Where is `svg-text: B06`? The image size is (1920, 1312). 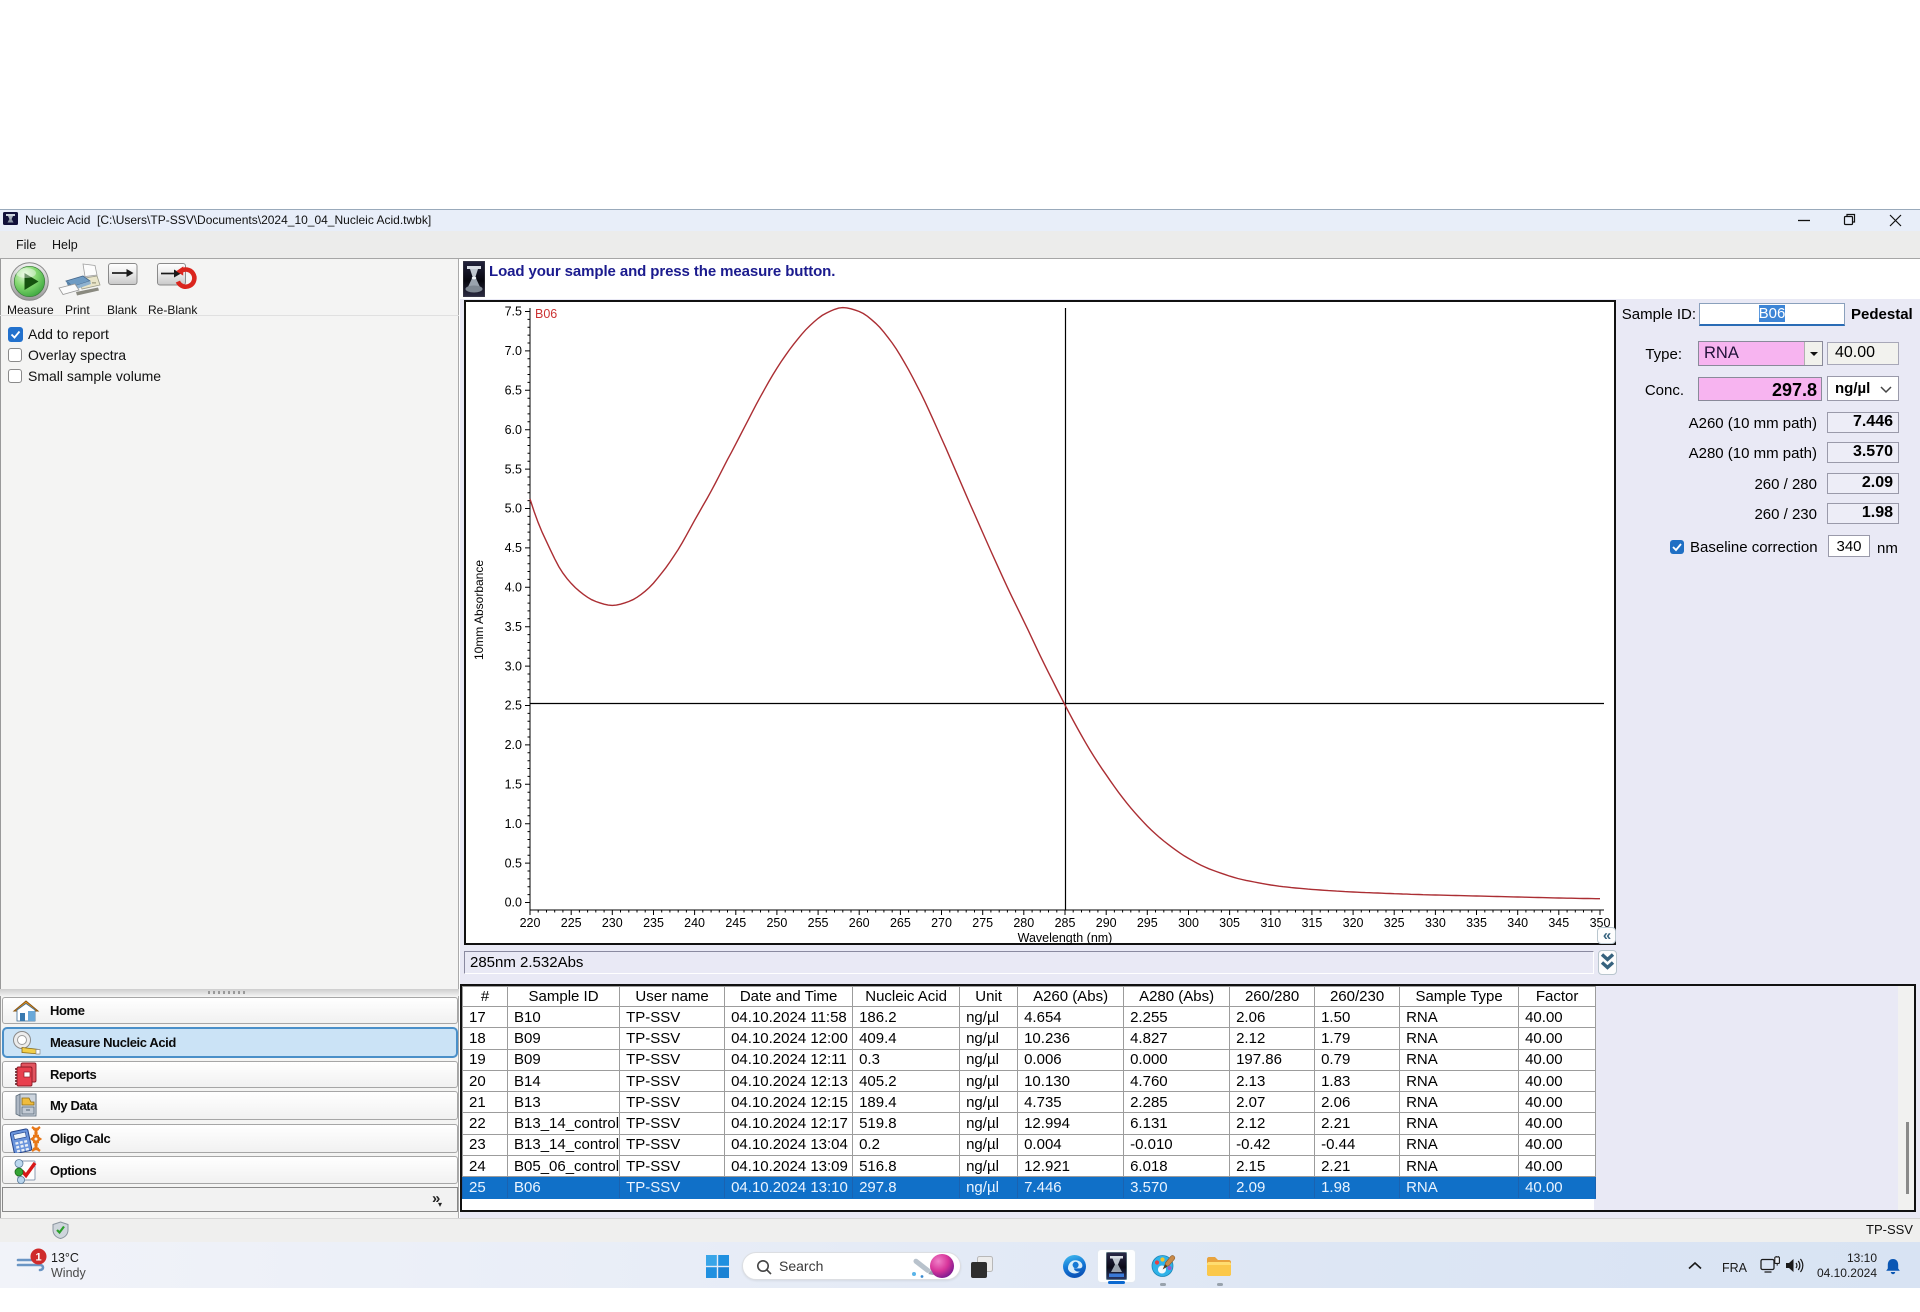 svg-text: B06 is located at coordinates (546, 314).